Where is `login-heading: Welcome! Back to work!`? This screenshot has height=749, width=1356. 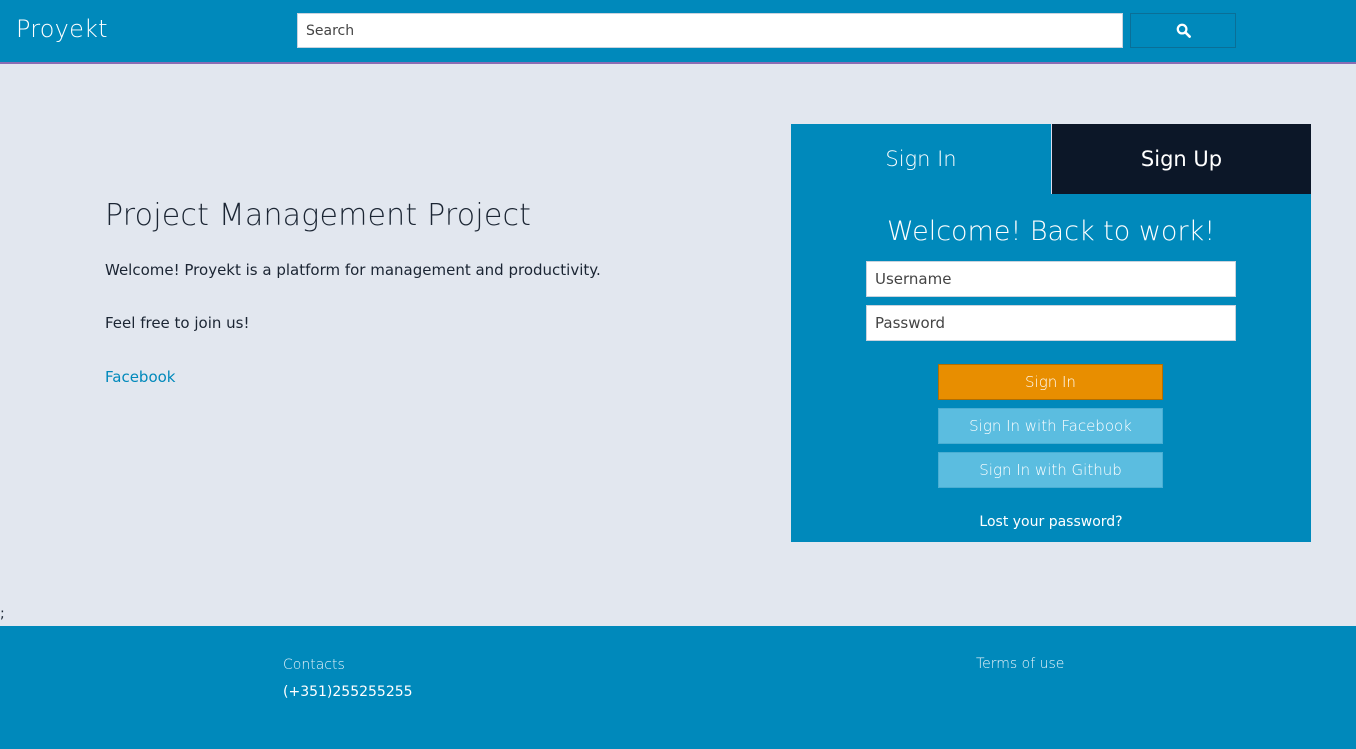
login-heading: Welcome! Back to work! is located at coordinates (1051, 231).